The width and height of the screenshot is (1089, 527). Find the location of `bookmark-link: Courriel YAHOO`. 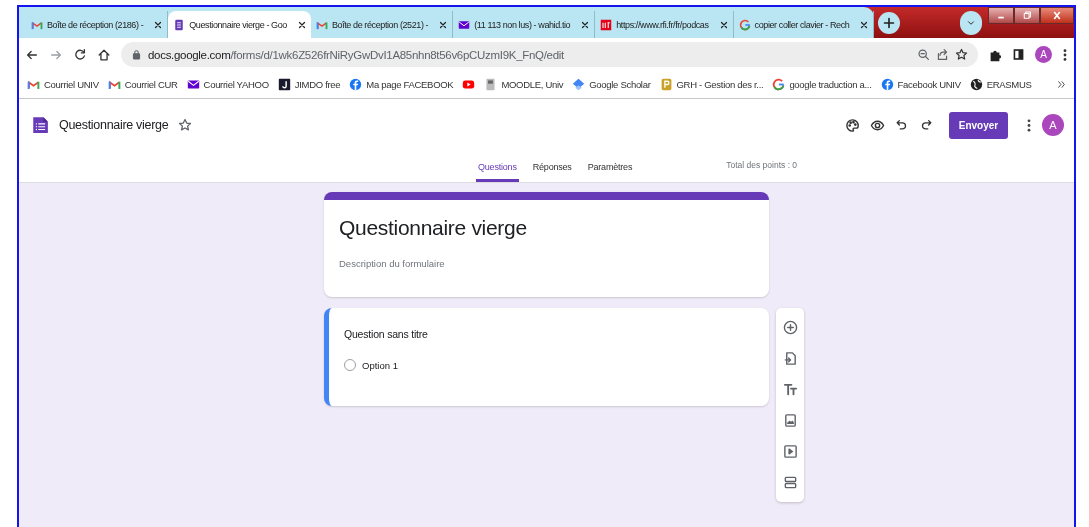

bookmark-link: Courriel YAHOO is located at coordinates (227, 84).